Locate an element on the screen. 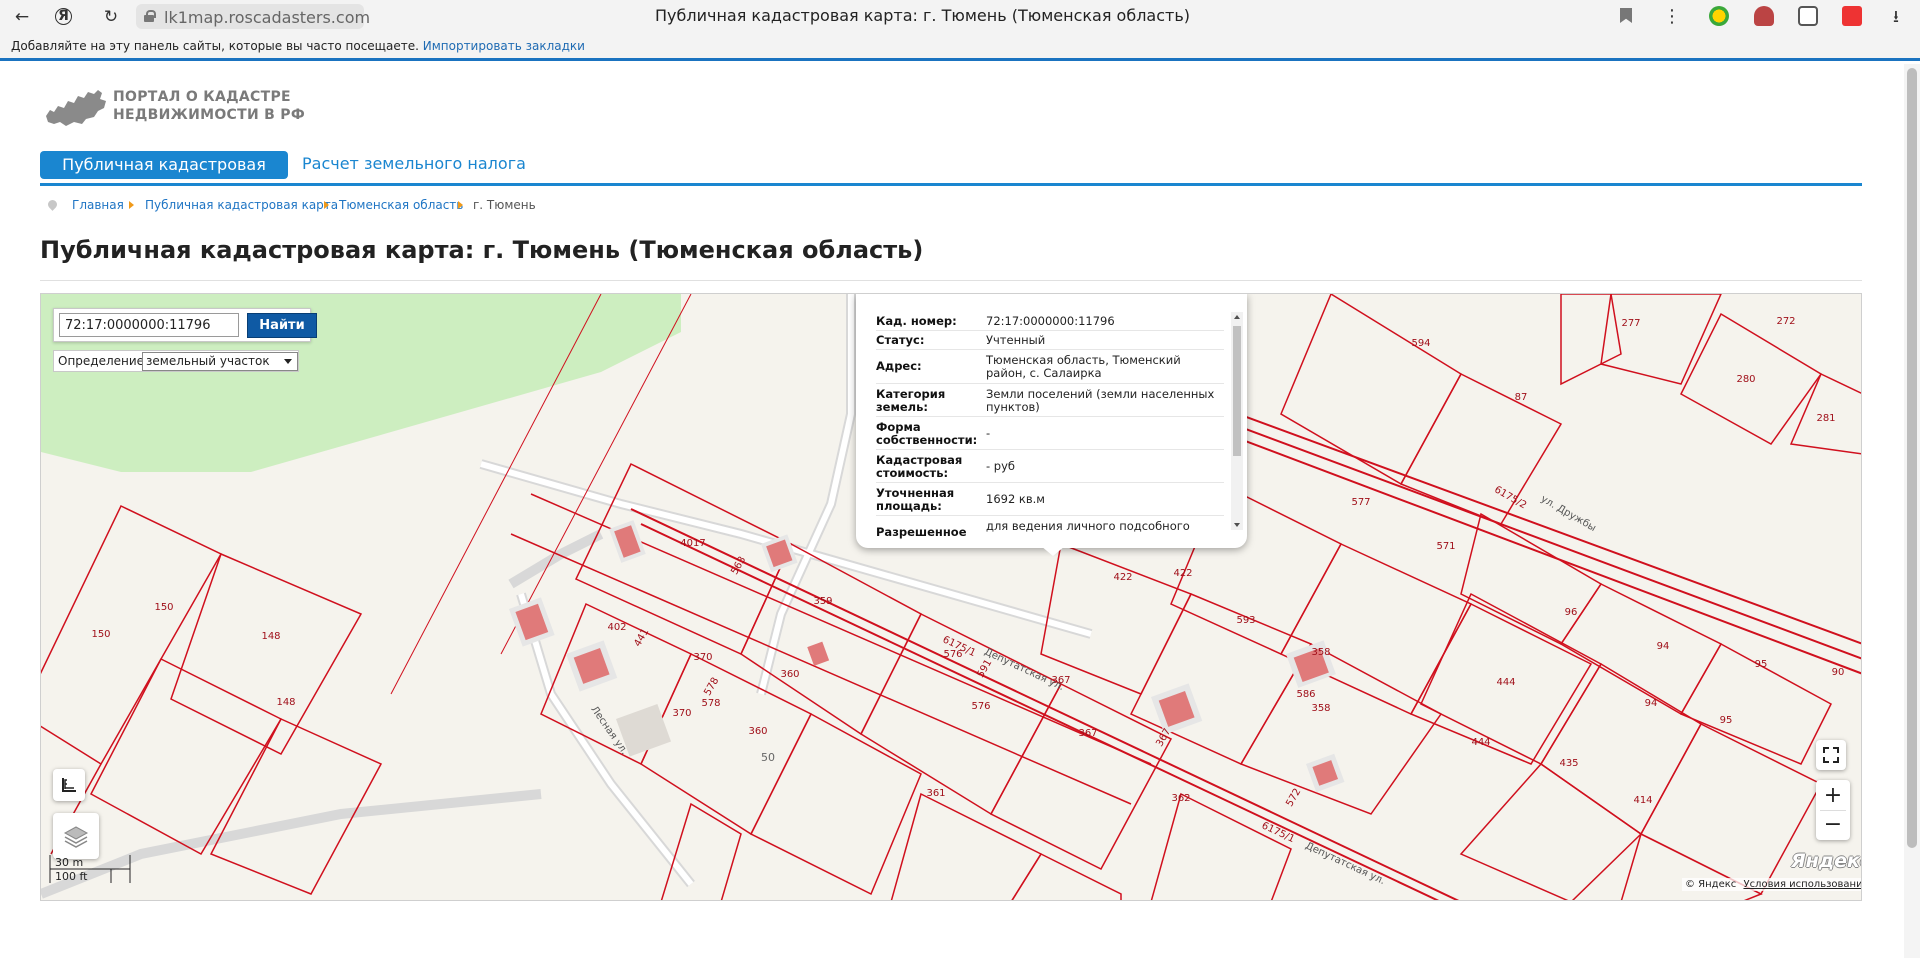  plot-label: 367 is located at coordinates (1087, 733).